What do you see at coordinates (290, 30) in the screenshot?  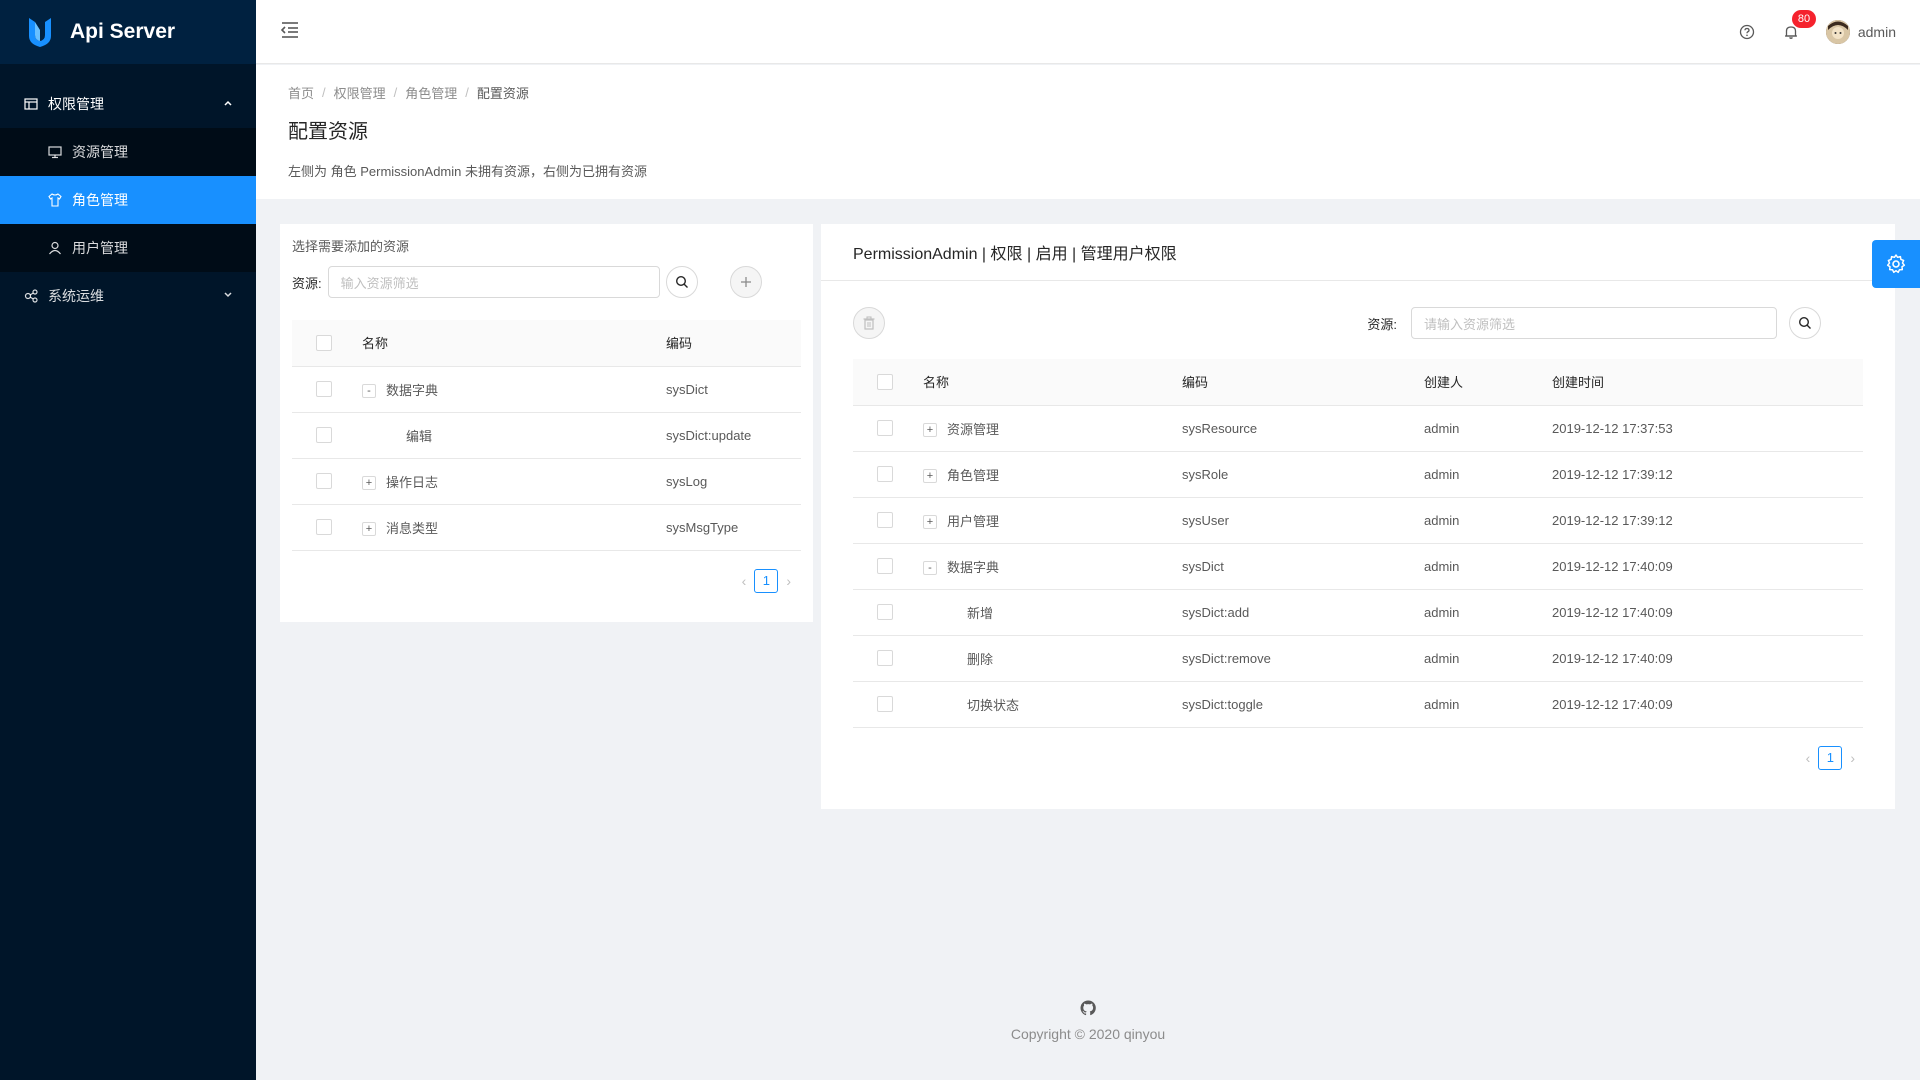 I see `menu-fold-icon` at bounding box center [290, 30].